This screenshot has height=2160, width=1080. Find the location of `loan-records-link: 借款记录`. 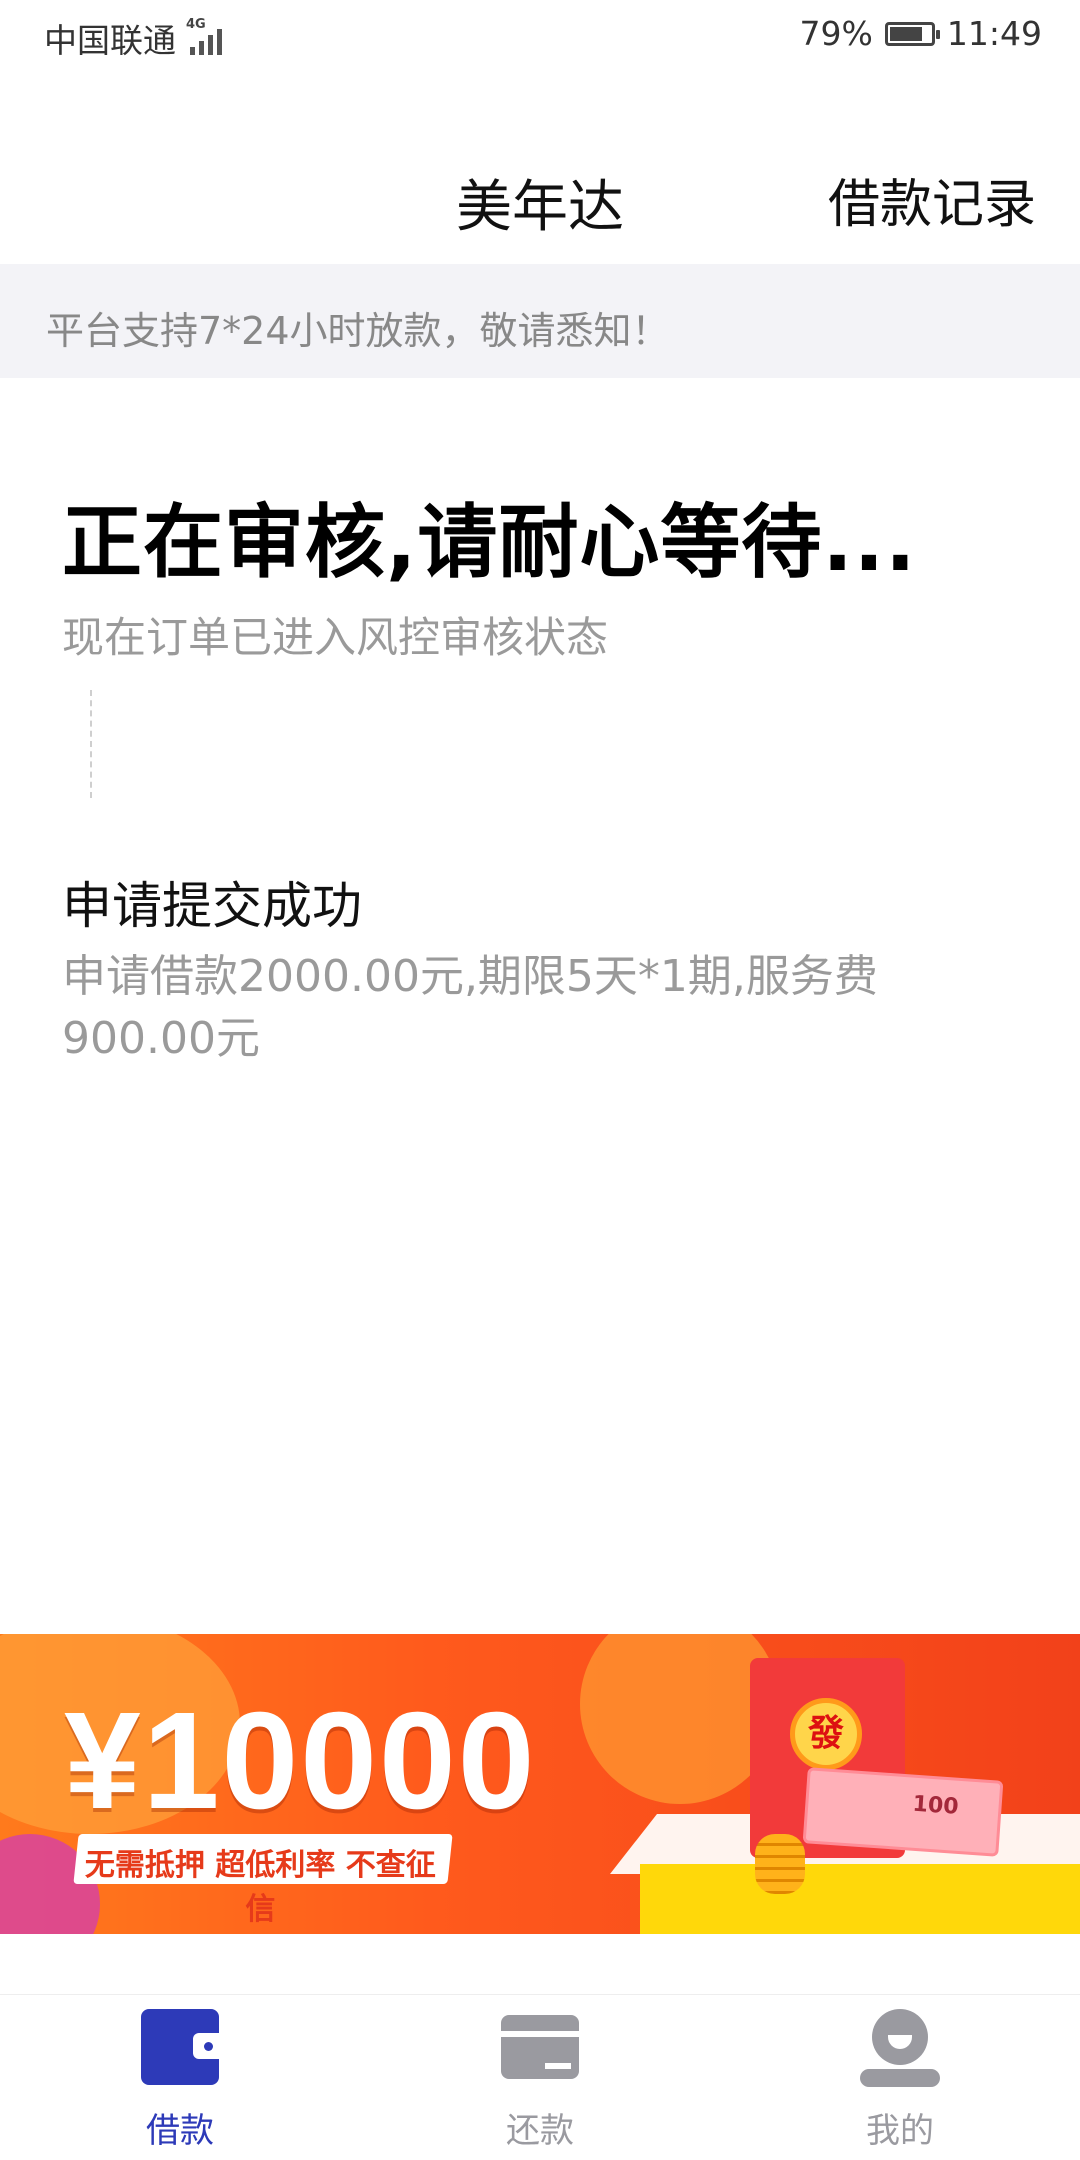

loan-records-link: 借款记录 is located at coordinates (932, 199).